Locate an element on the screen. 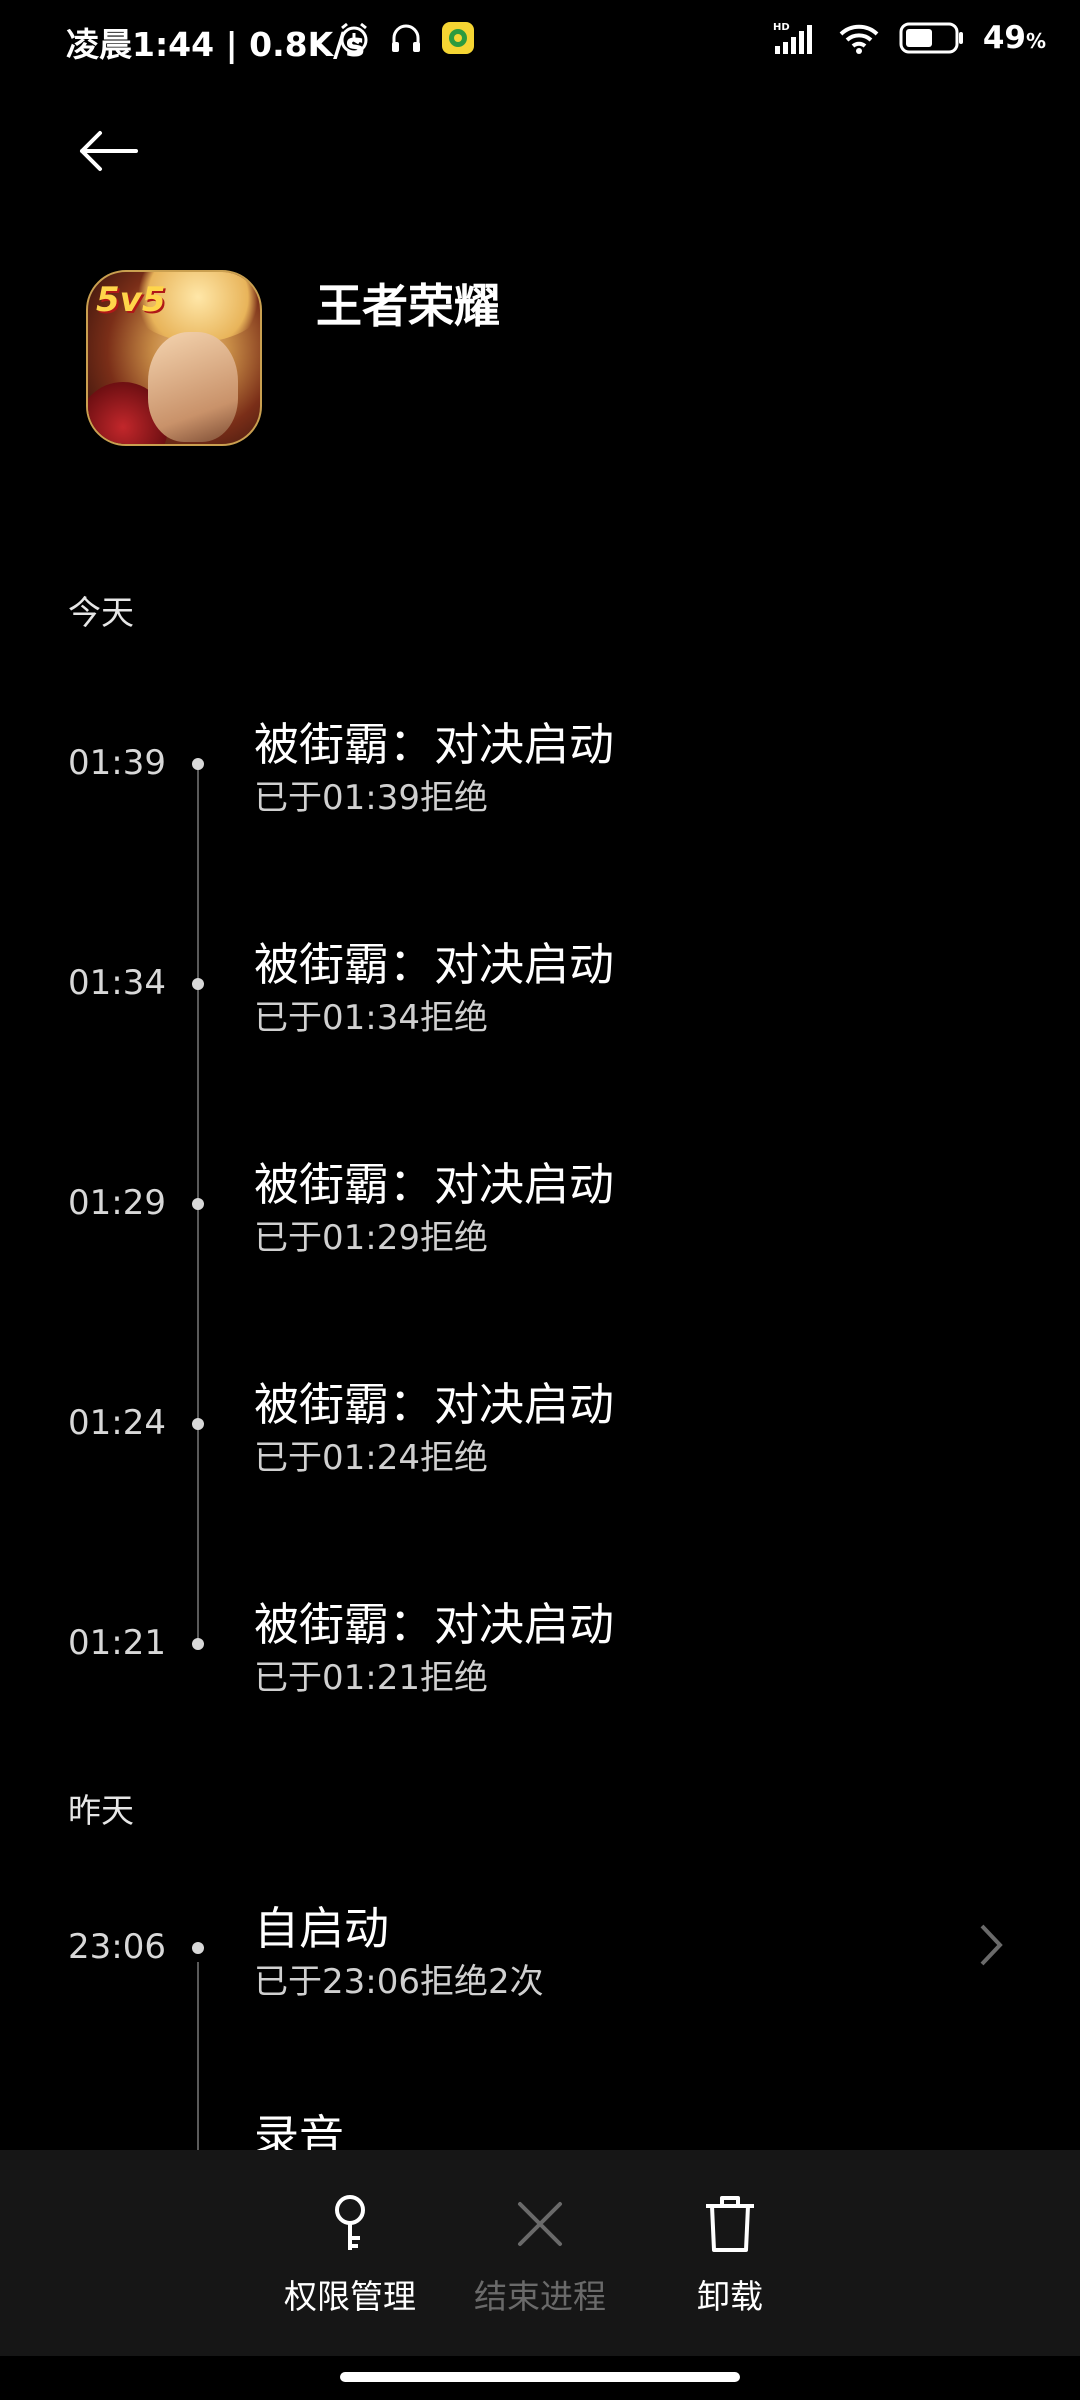  entry-subtitle: 已于01:34拒绝 is located at coordinates (371, 1018).